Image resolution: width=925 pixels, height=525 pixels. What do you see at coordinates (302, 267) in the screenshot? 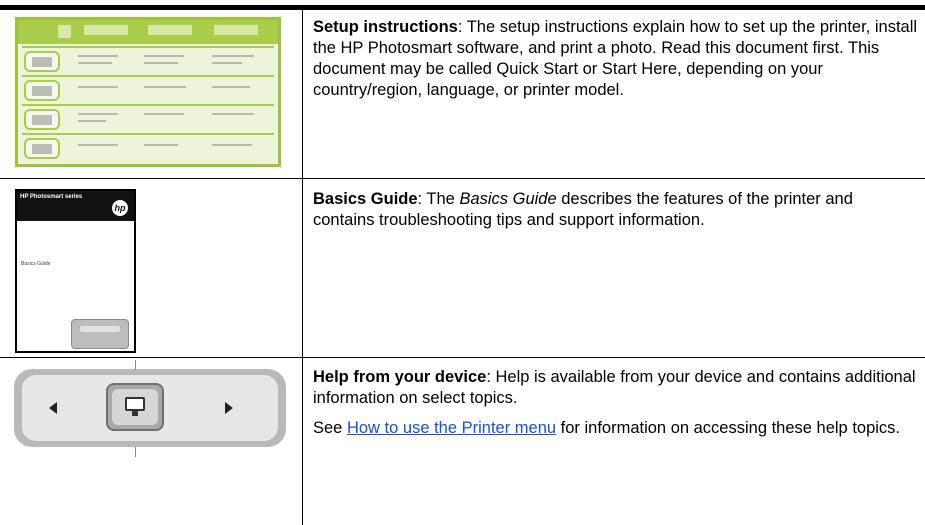
I see `column-divider` at bounding box center [302, 267].